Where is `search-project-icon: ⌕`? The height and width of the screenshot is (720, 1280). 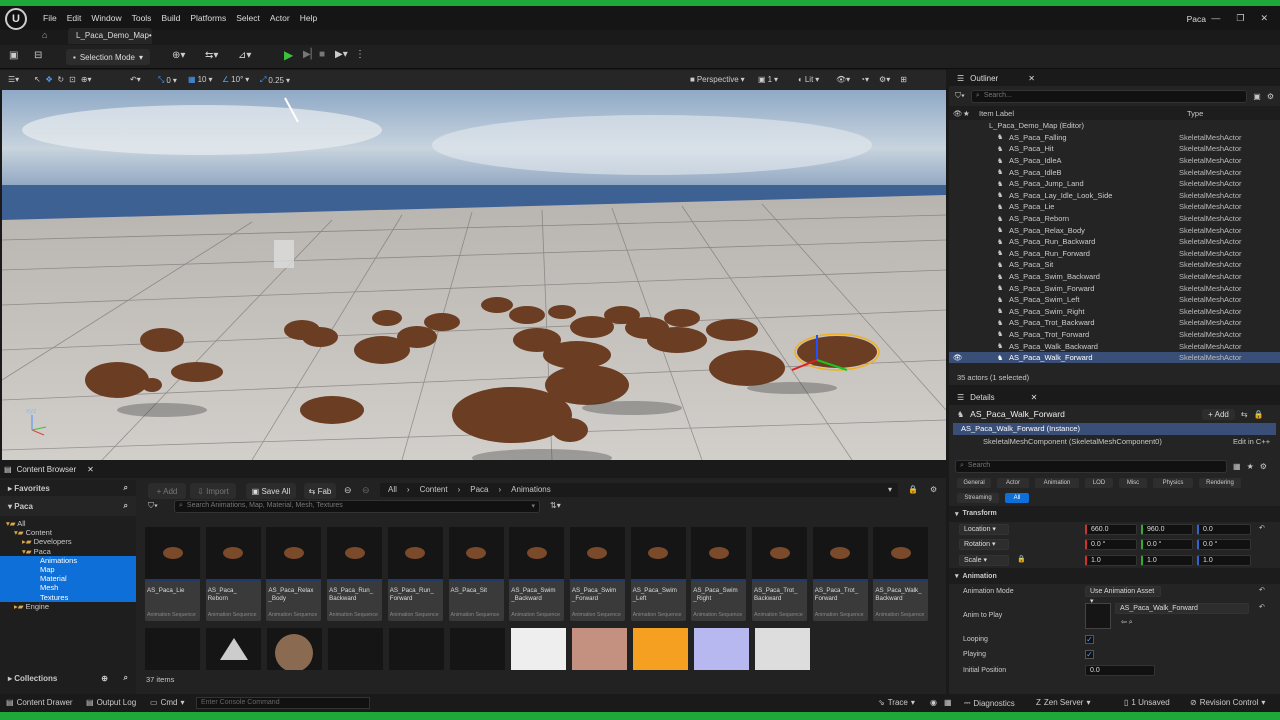 search-project-icon: ⌕ is located at coordinates (126, 506).